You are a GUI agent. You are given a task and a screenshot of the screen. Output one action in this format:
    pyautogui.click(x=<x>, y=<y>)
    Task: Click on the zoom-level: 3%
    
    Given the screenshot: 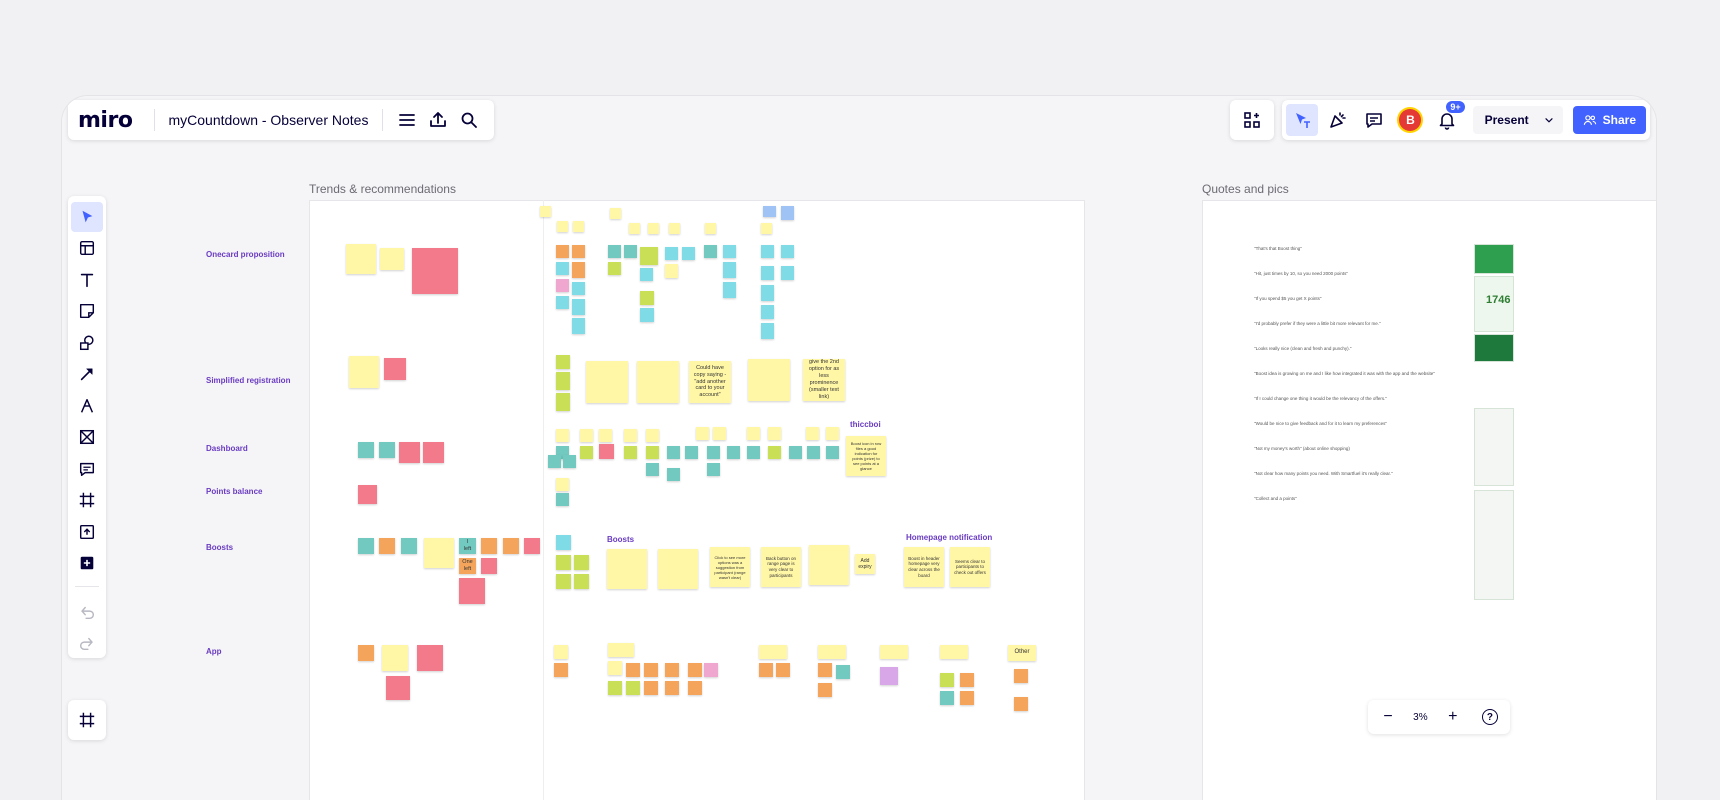 What is the action you would take?
    pyautogui.click(x=1420, y=717)
    